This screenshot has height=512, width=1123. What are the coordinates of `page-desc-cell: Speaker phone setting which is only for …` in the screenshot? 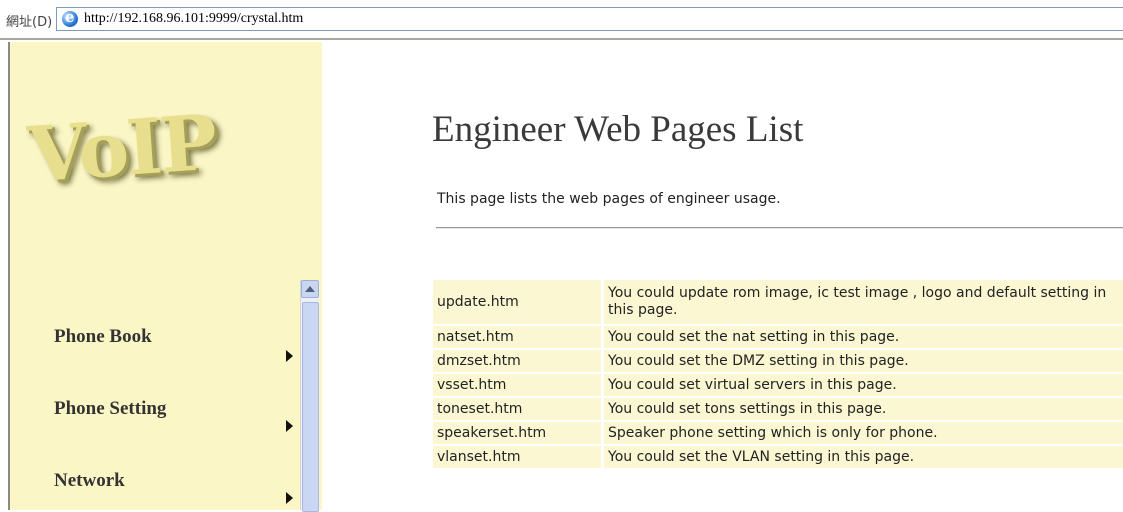 It's located at (862, 433).